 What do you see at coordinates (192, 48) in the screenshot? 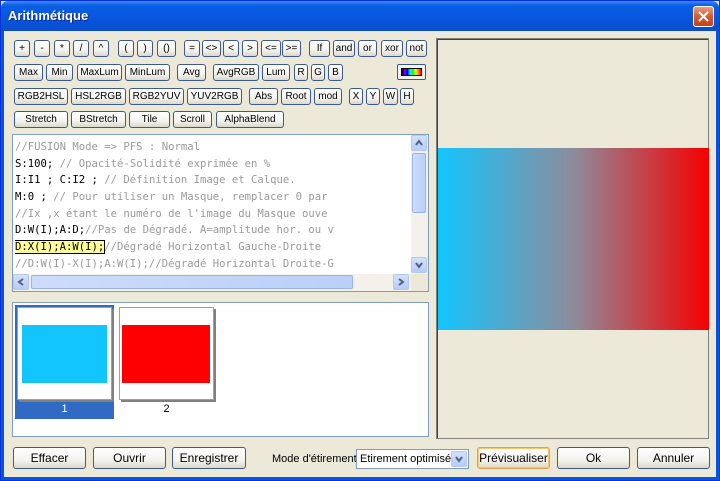
I see `op-equals-button: =` at bounding box center [192, 48].